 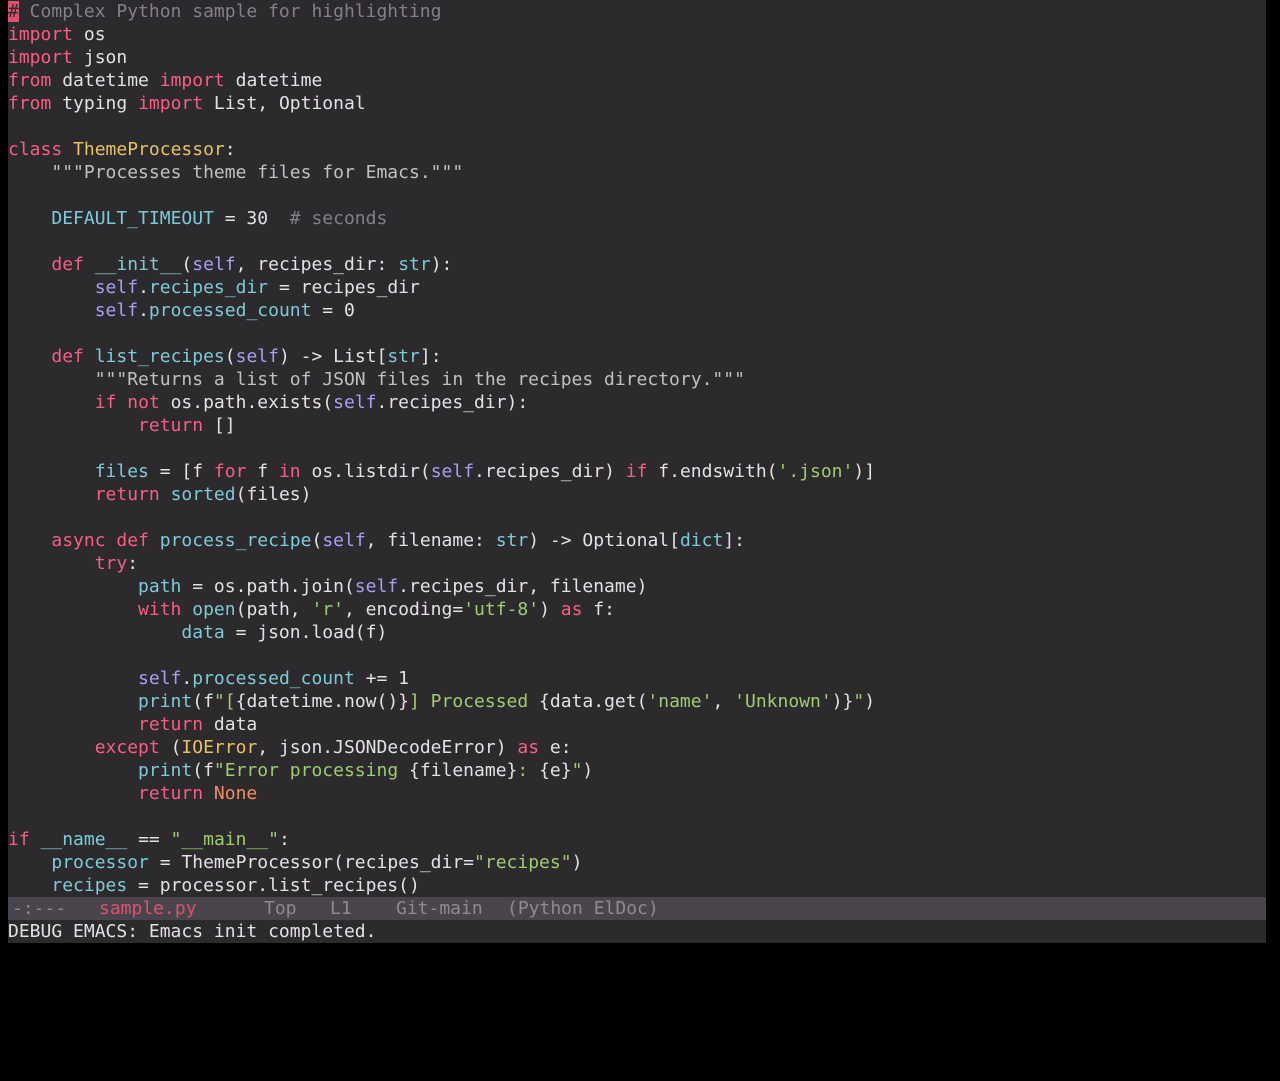 What do you see at coordinates (132, 793) in the screenshot?
I see `code-line: return None` at bounding box center [132, 793].